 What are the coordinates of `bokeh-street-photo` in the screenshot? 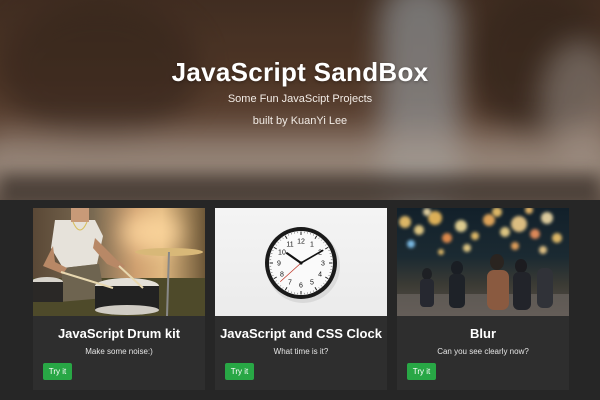 It's located at (483, 262).